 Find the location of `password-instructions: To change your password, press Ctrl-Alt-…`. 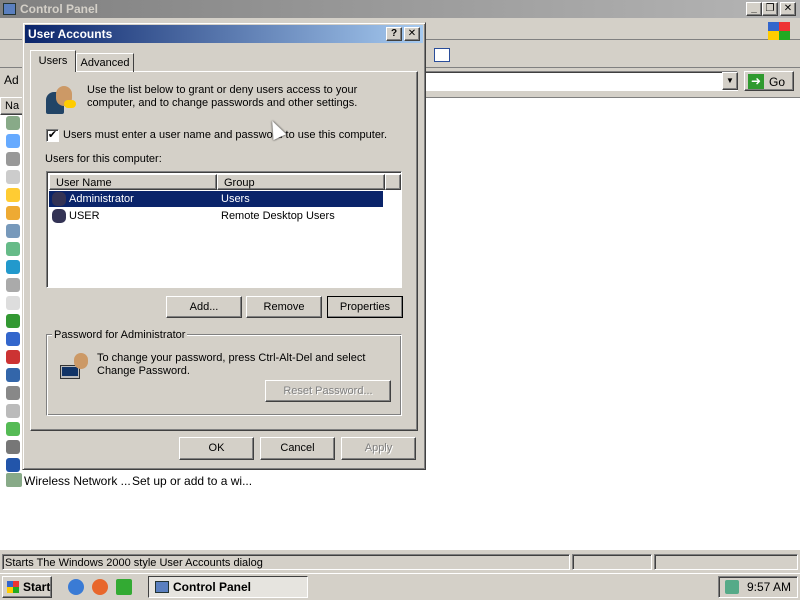

password-instructions: To change your password, press Ctrl-Alt-… is located at coordinates (231, 364).